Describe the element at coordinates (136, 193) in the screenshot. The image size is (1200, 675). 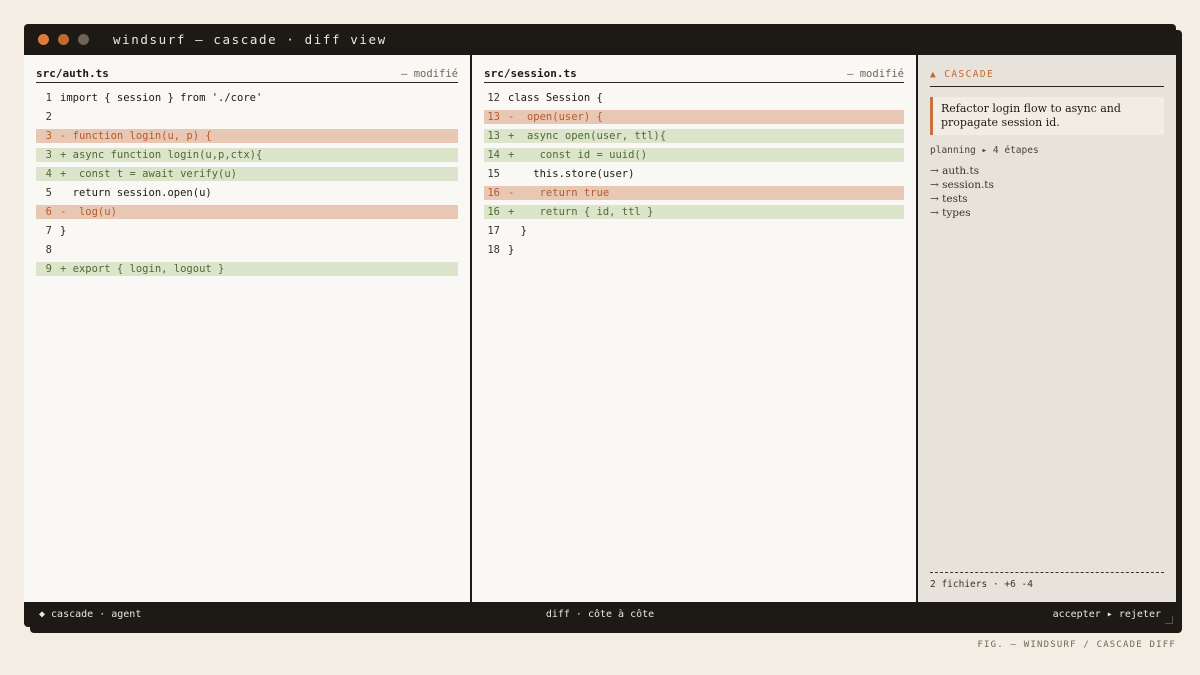
I see `line-code: return session.open(u)` at that location.